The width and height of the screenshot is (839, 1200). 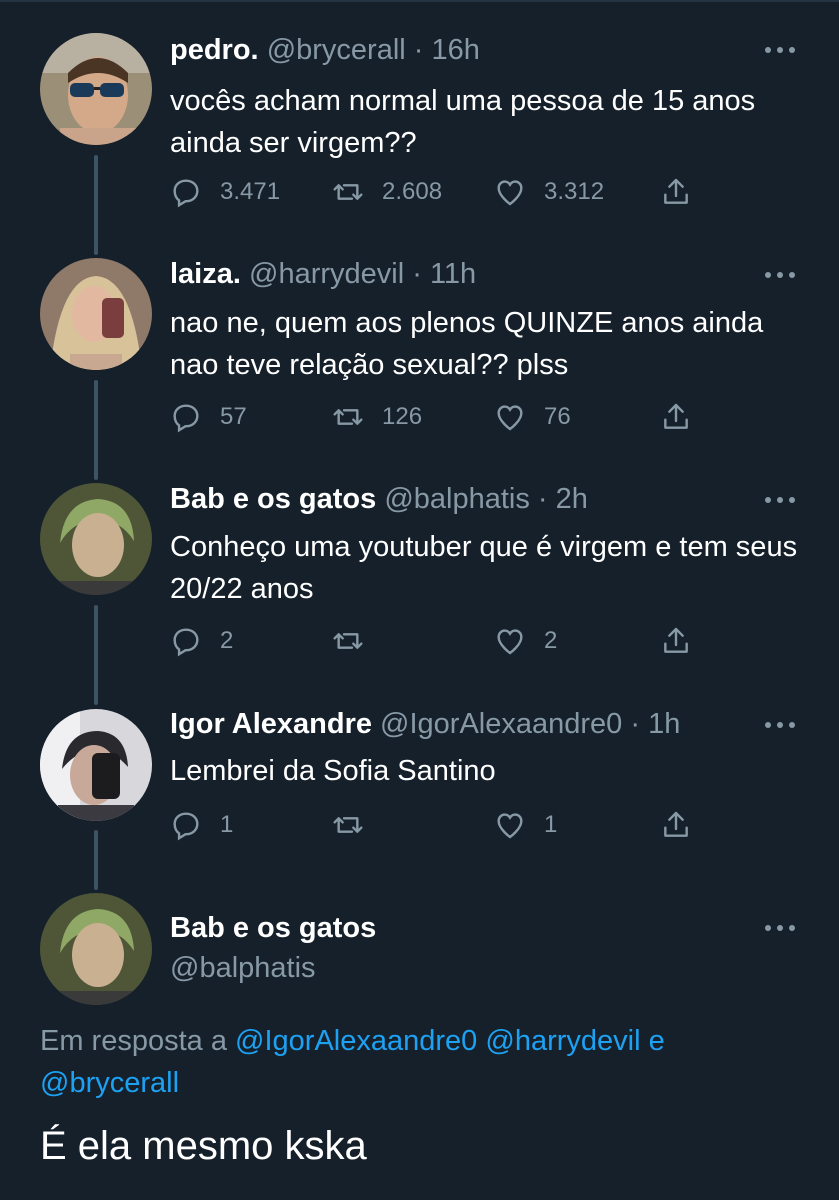 I want to click on tweet-actions: 3.471 2.608 3.312, so click(x=440, y=192).